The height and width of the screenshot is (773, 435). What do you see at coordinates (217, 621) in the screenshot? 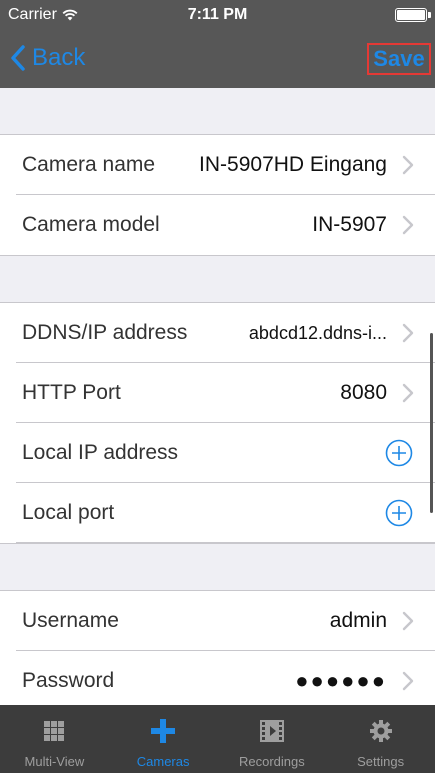
I see `username-row: Username admin` at bounding box center [217, 621].